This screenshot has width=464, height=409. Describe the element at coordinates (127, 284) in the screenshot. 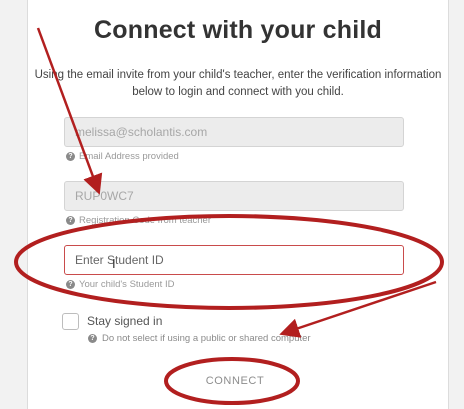

I see `student-id-hint-text: Your child's Student ID` at that location.